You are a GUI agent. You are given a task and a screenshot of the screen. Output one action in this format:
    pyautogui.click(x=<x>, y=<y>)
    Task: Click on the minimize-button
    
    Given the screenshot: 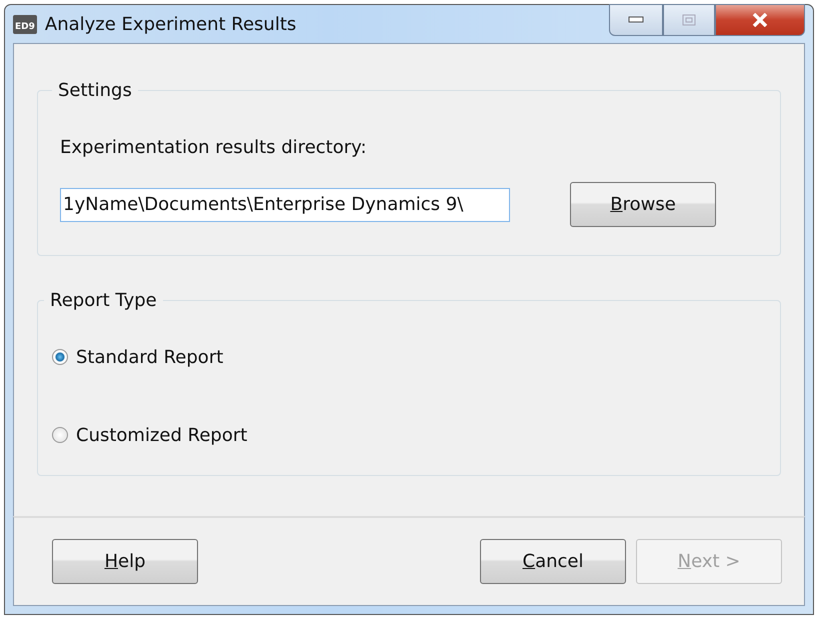 What is the action you would take?
    pyautogui.click(x=636, y=20)
    